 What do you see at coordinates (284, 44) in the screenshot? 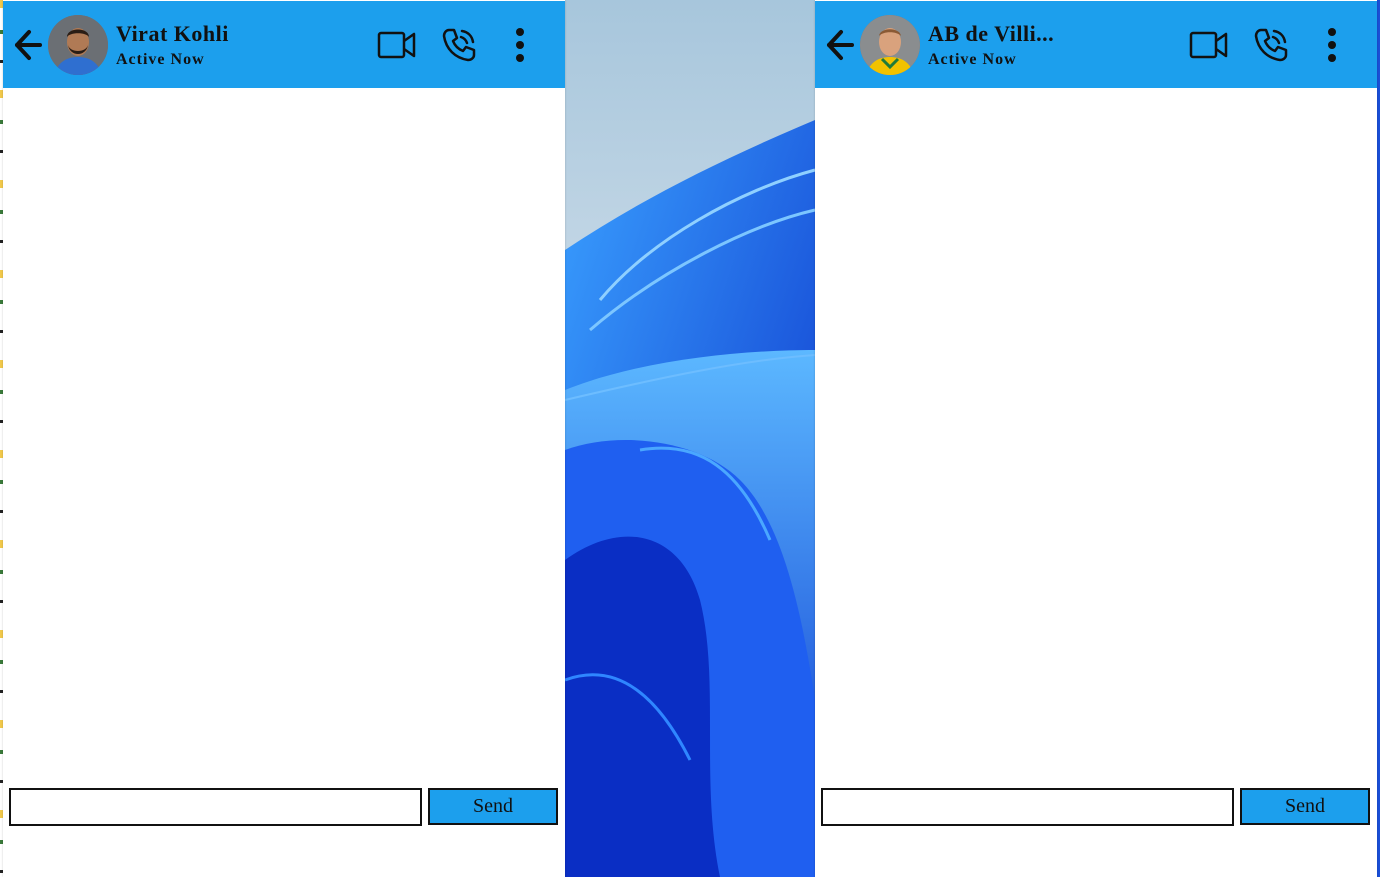
I see `chat-header: Virat Kohli Active Now` at bounding box center [284, 44].